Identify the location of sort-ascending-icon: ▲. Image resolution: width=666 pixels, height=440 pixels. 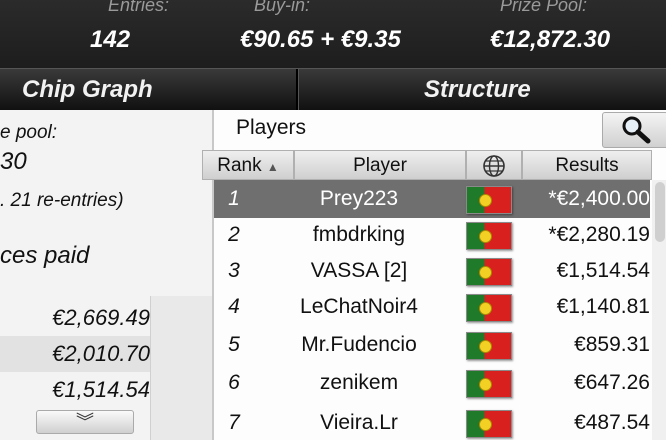
(272, 167).